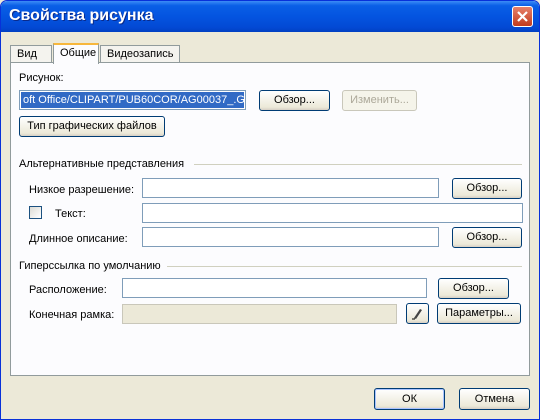 The image size is (540, 420). Describe the element at coordinates (270, 16) in the screenshot. I see `title-bar: Свойства рисунка` at that location.